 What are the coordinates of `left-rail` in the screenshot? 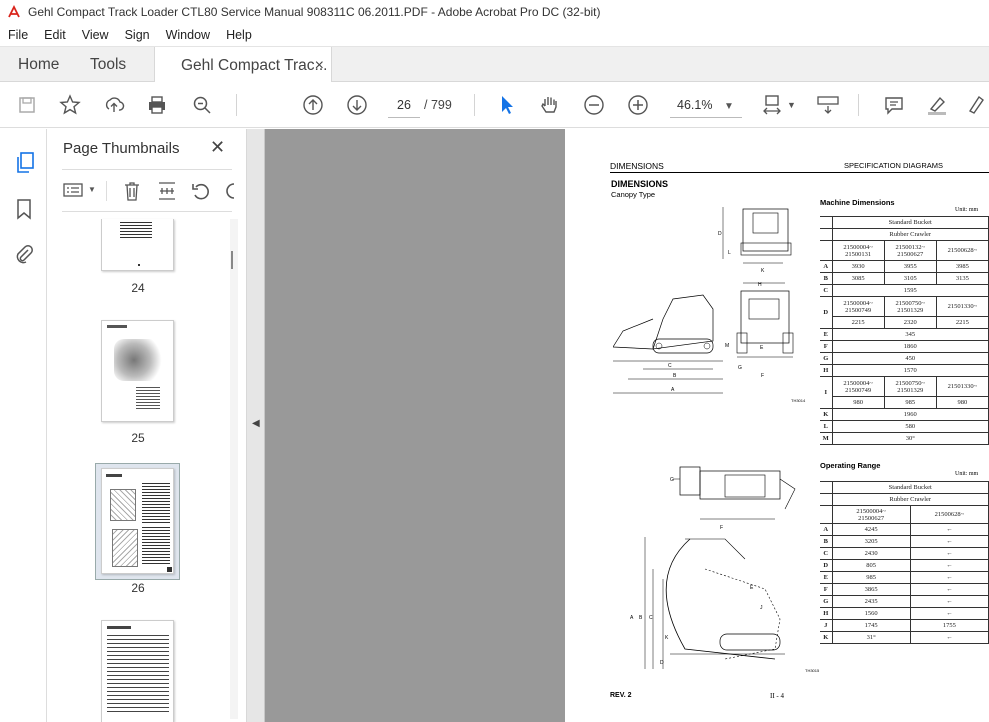 It's located at (23, 425).